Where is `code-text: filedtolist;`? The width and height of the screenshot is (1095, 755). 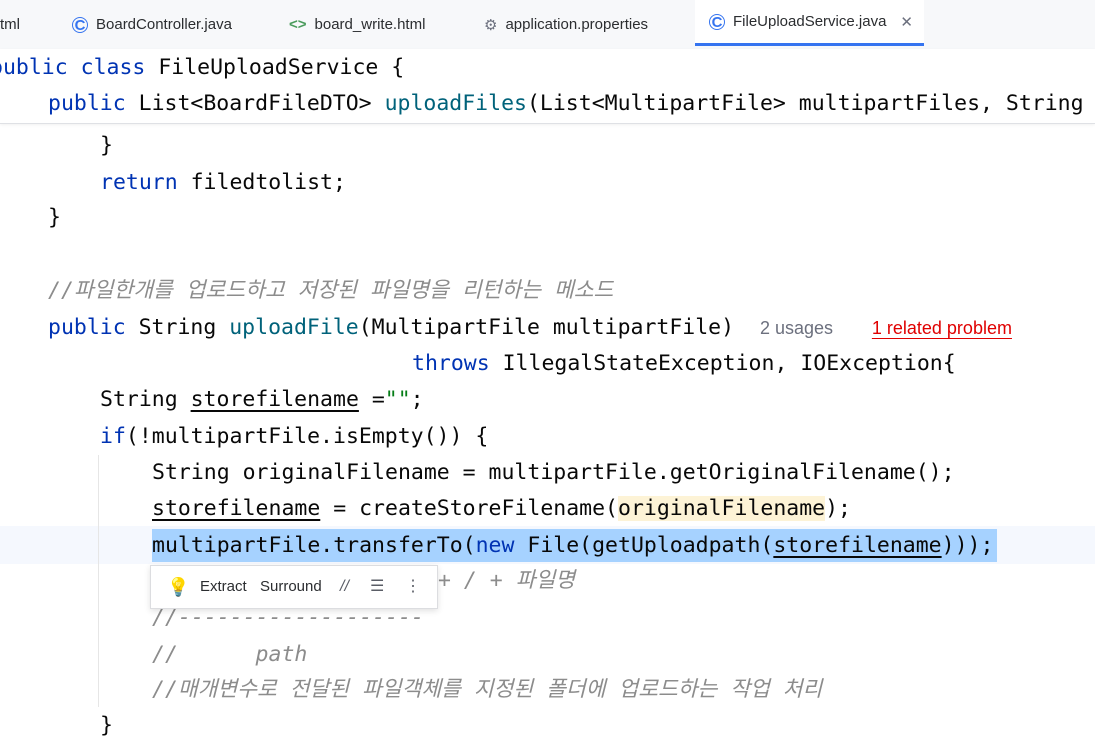
code-text: filedtolist; is located at coordinates (261, 182).